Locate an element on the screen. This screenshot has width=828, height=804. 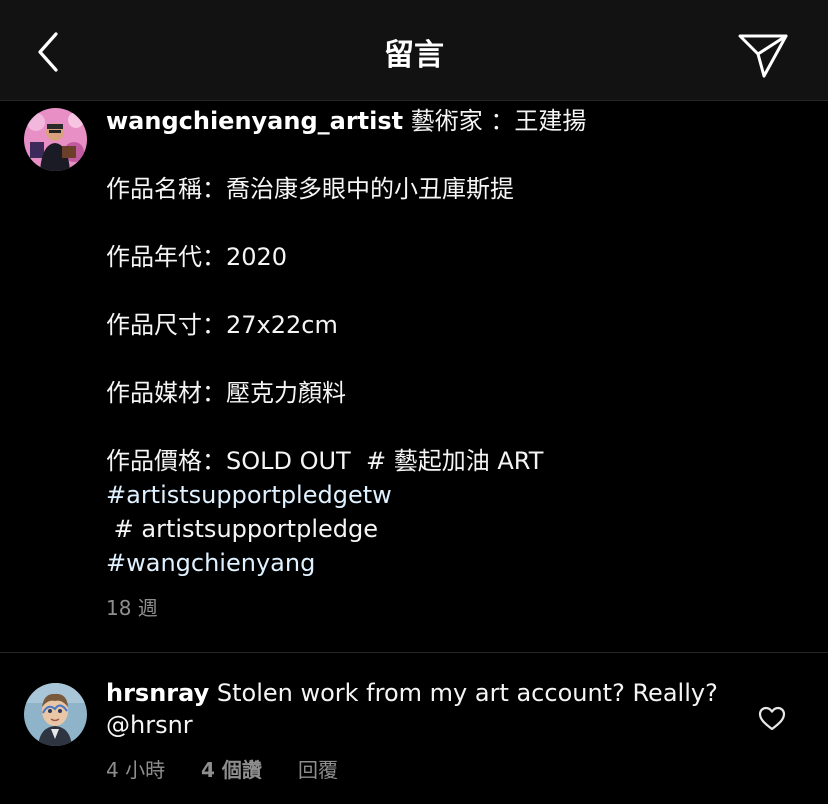
caption-timestamp: 18 週 is located at coordinates (132, 608).